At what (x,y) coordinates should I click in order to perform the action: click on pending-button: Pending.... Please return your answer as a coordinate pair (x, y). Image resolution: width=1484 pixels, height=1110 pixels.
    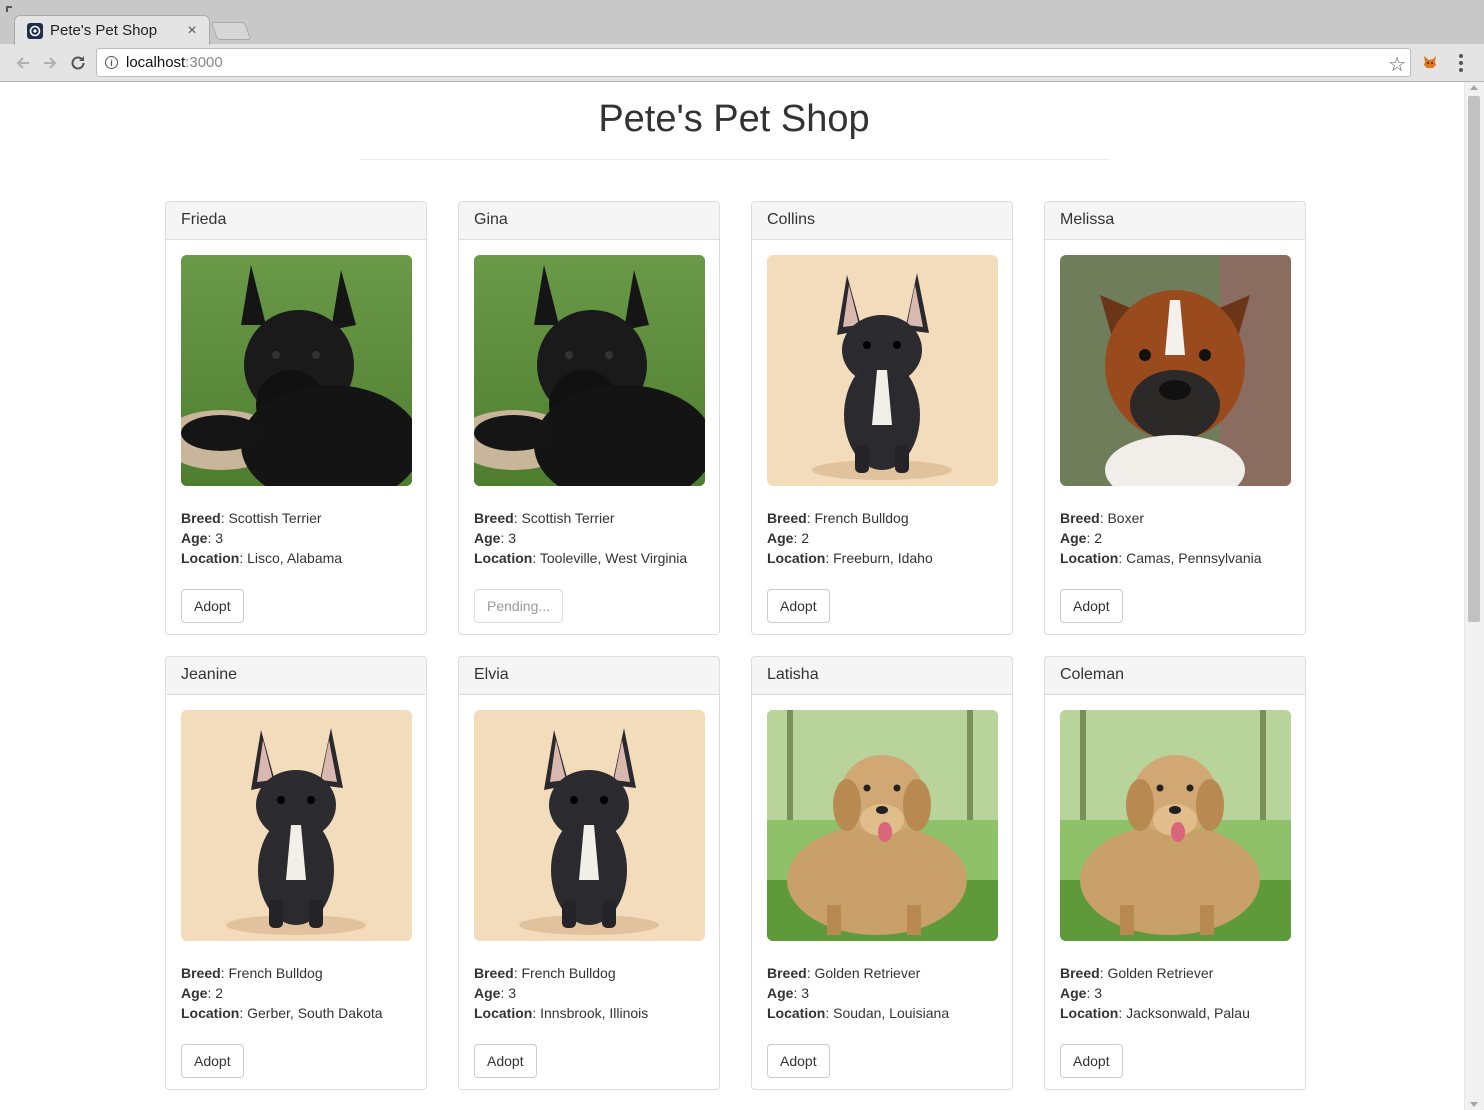
    Looking at the image, I should click on (519, 606).